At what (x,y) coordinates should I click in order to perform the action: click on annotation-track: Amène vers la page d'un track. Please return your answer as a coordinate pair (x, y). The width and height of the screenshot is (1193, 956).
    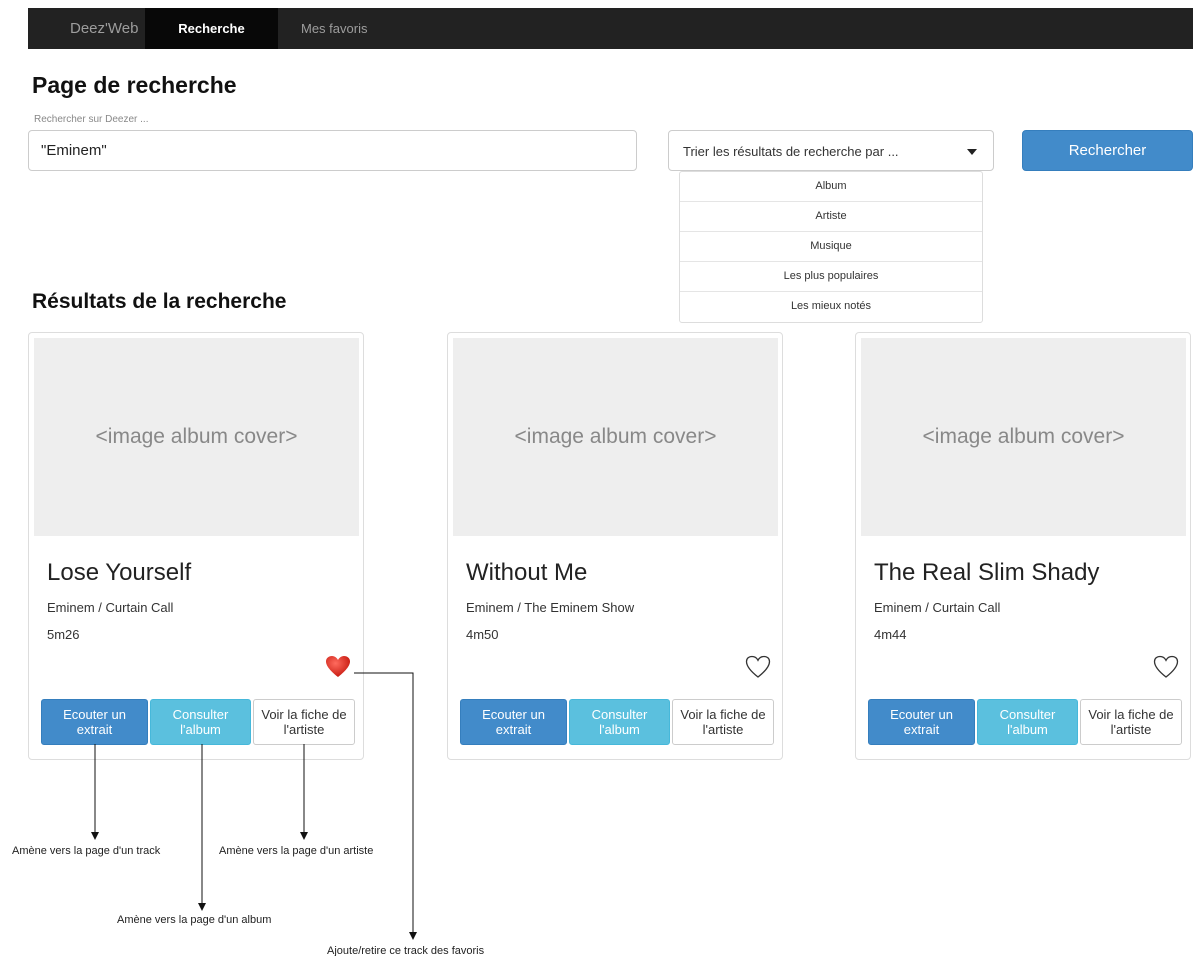
    Looking at the image, I should click on (86, 851).